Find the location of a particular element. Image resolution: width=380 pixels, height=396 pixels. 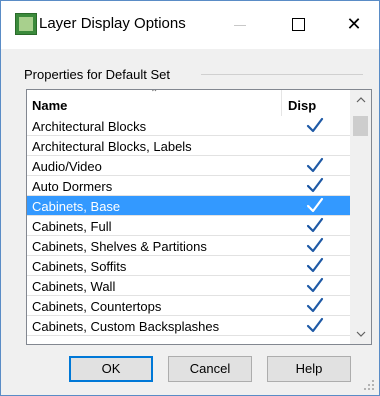

group-label: Properties for Default Set is located at coordinates (99, 74).